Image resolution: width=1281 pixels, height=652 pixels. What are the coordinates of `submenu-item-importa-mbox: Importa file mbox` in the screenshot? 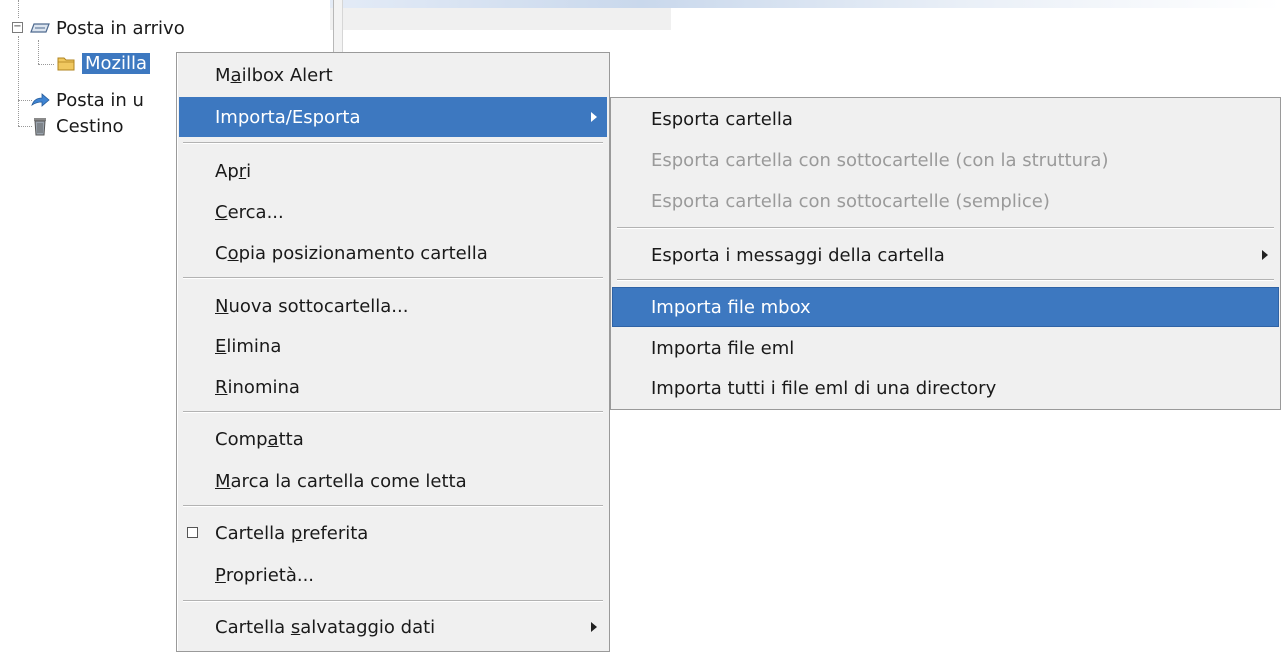 It's located at (945, 307).